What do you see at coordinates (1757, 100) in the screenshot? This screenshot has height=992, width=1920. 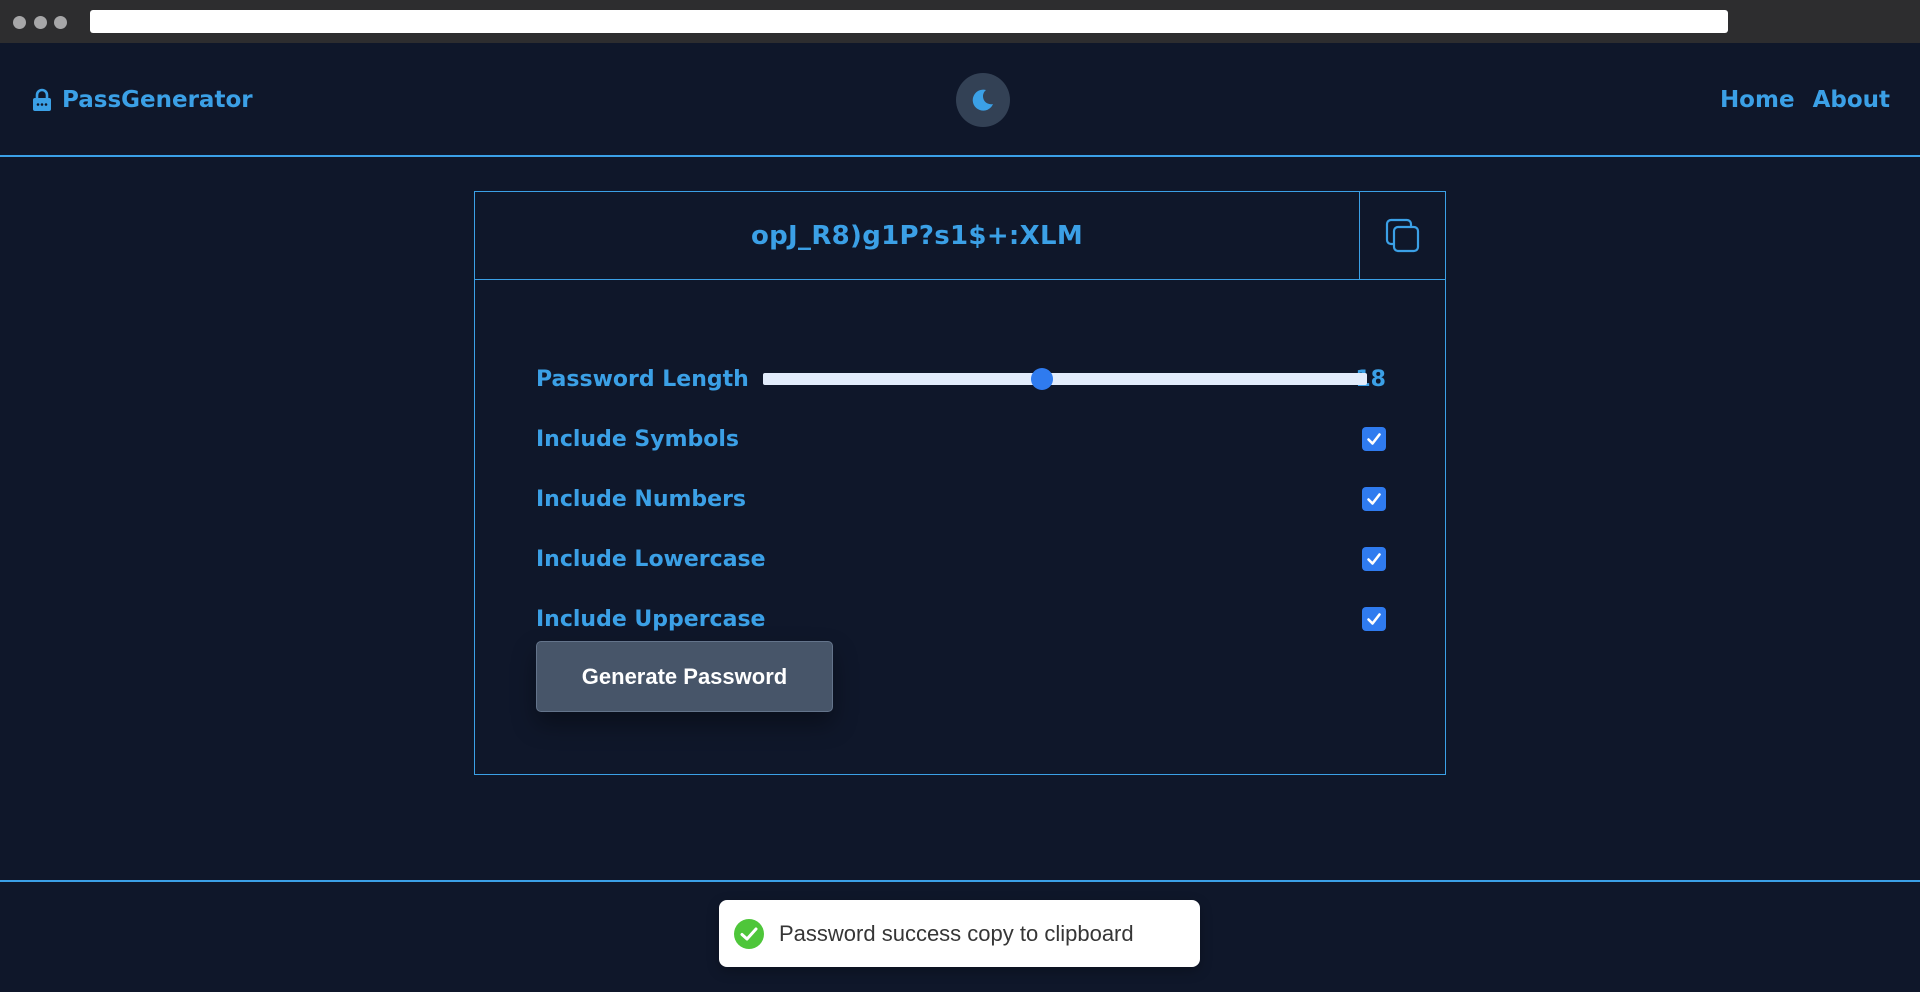 I see `nav-home-link: Home` at bounding box center [1757, 100].